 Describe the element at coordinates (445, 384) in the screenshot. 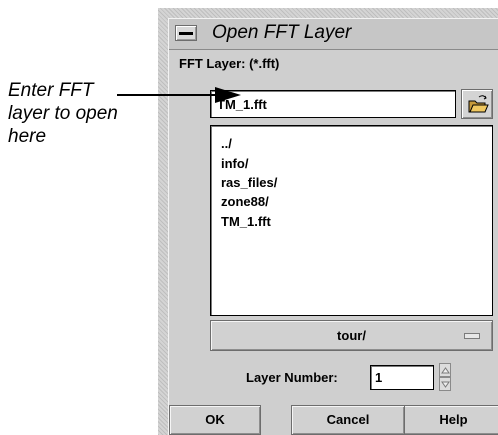

I see `decrement-arrow-icon` at that location.